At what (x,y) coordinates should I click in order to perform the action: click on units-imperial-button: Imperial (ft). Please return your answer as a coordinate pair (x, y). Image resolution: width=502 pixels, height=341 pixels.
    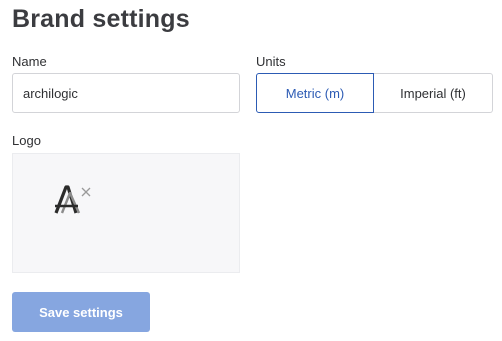
    Looking at the image, I should click on (433, 93).